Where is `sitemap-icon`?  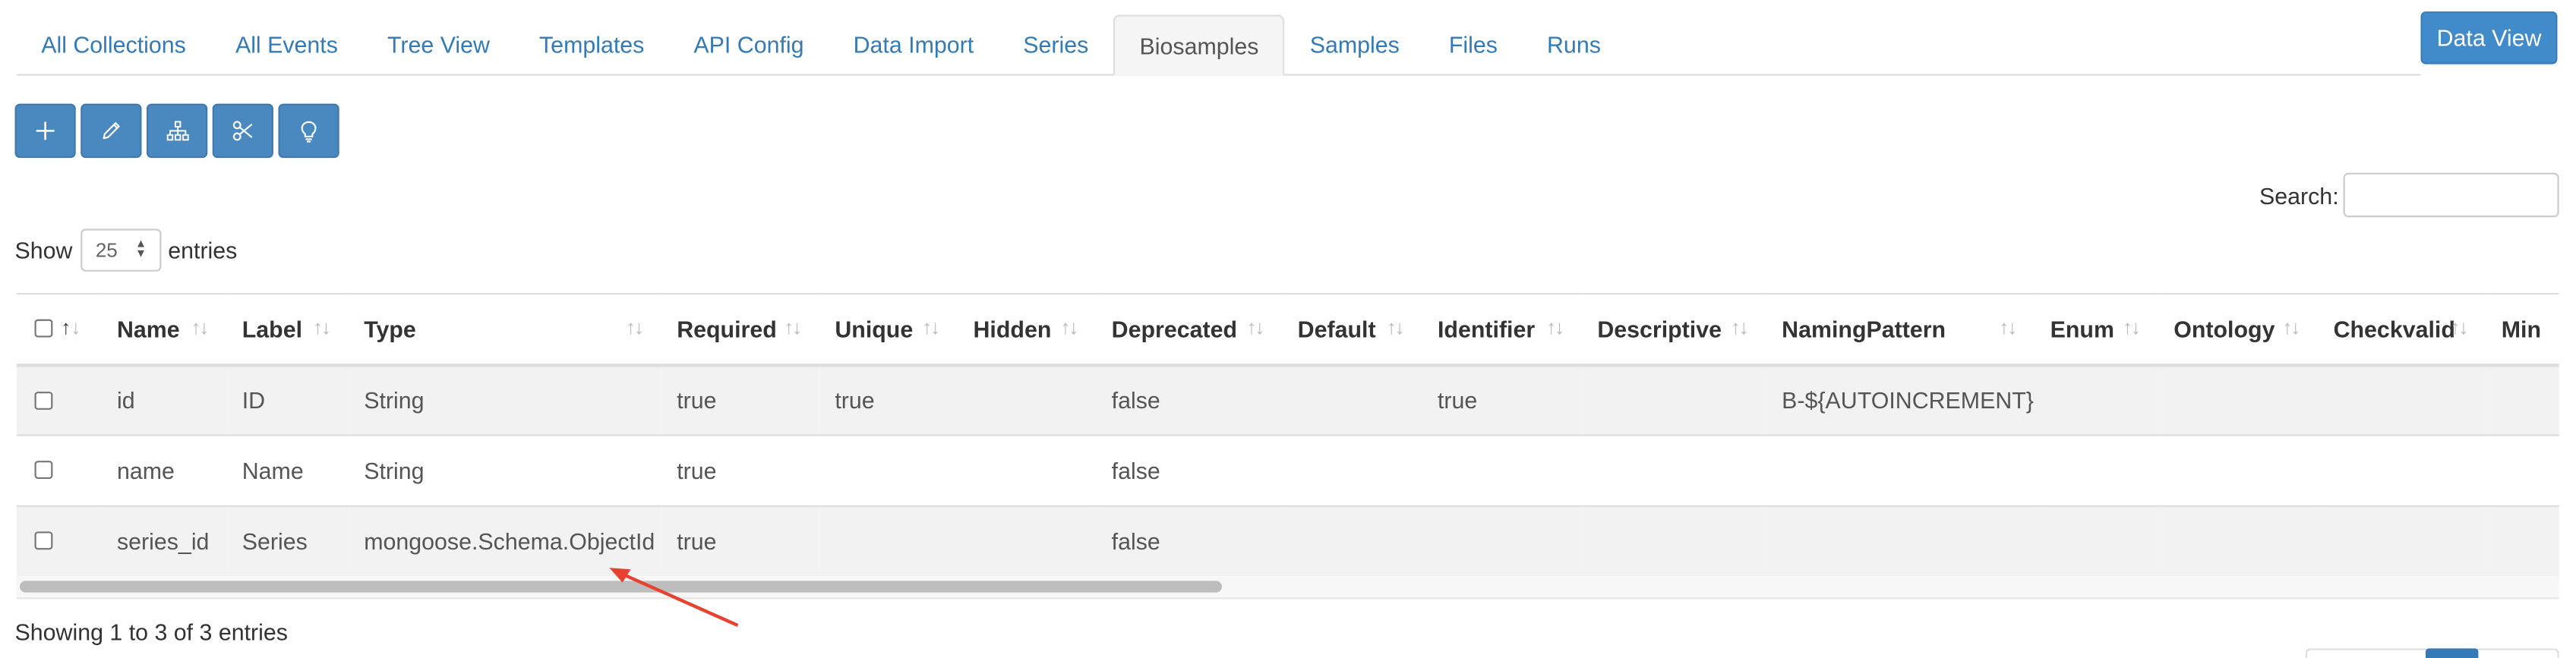
sitemap-icon is located at coordinates (177, 131).